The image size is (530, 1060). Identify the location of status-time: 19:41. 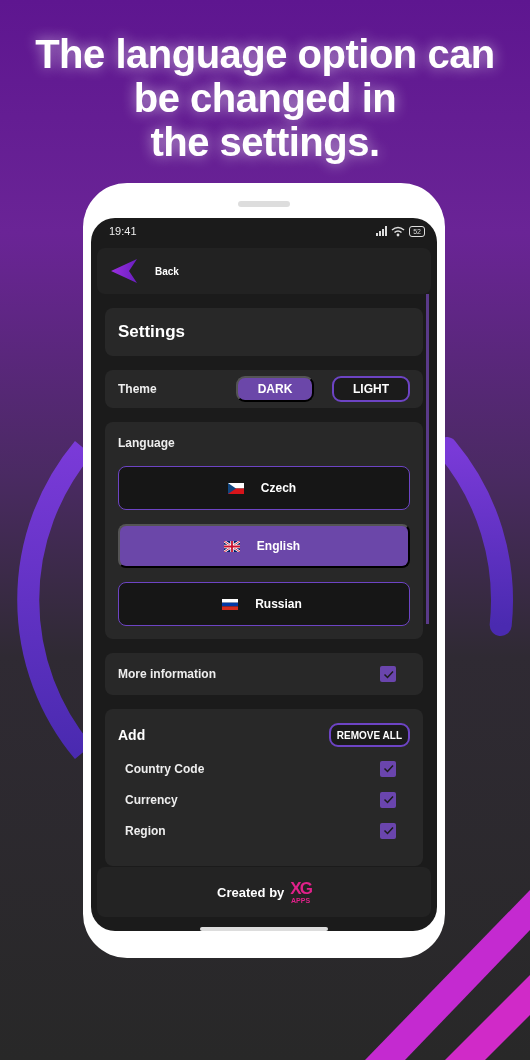
(123, 231).